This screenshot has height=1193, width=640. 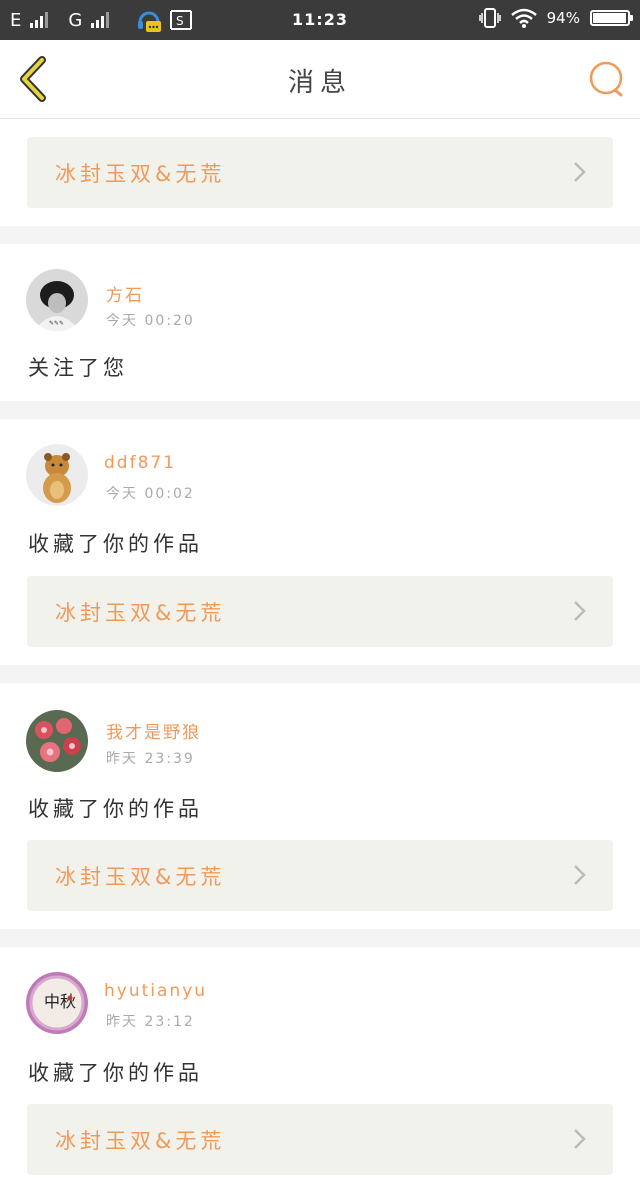 I want to click on message-time: 今天 00:02, so click(x=150, y=494).